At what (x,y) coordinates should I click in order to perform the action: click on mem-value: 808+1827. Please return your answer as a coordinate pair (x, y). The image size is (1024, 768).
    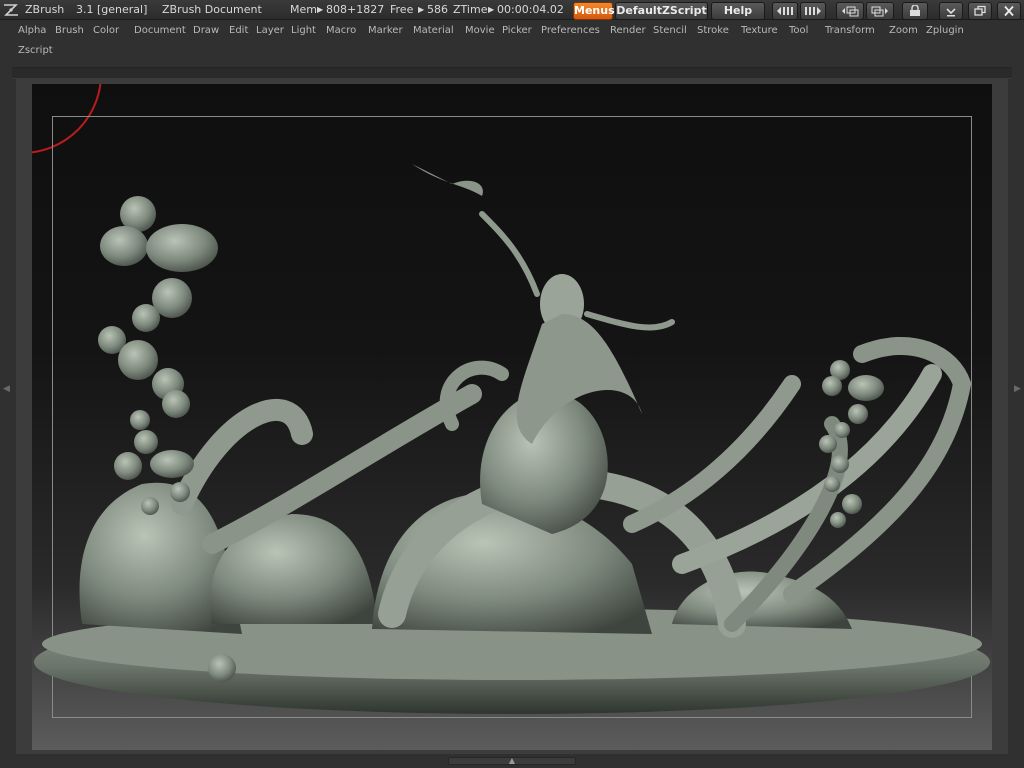
    Looking at the image, I should click on (355, 9).